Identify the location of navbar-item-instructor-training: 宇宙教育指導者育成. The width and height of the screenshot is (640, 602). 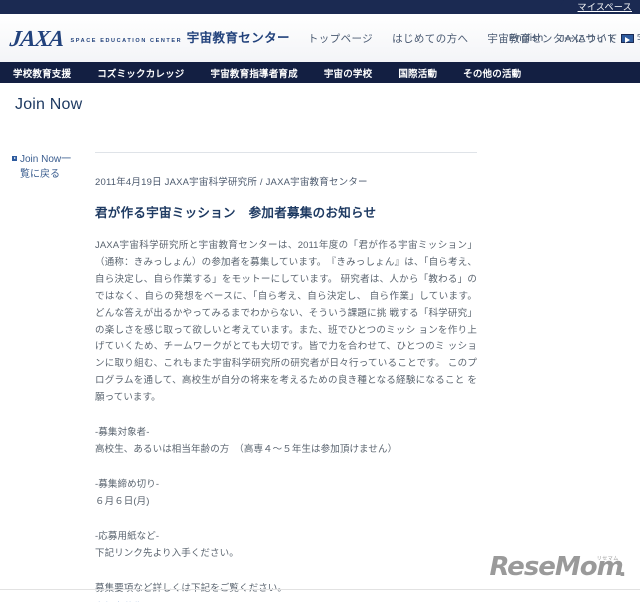
(254, 73).